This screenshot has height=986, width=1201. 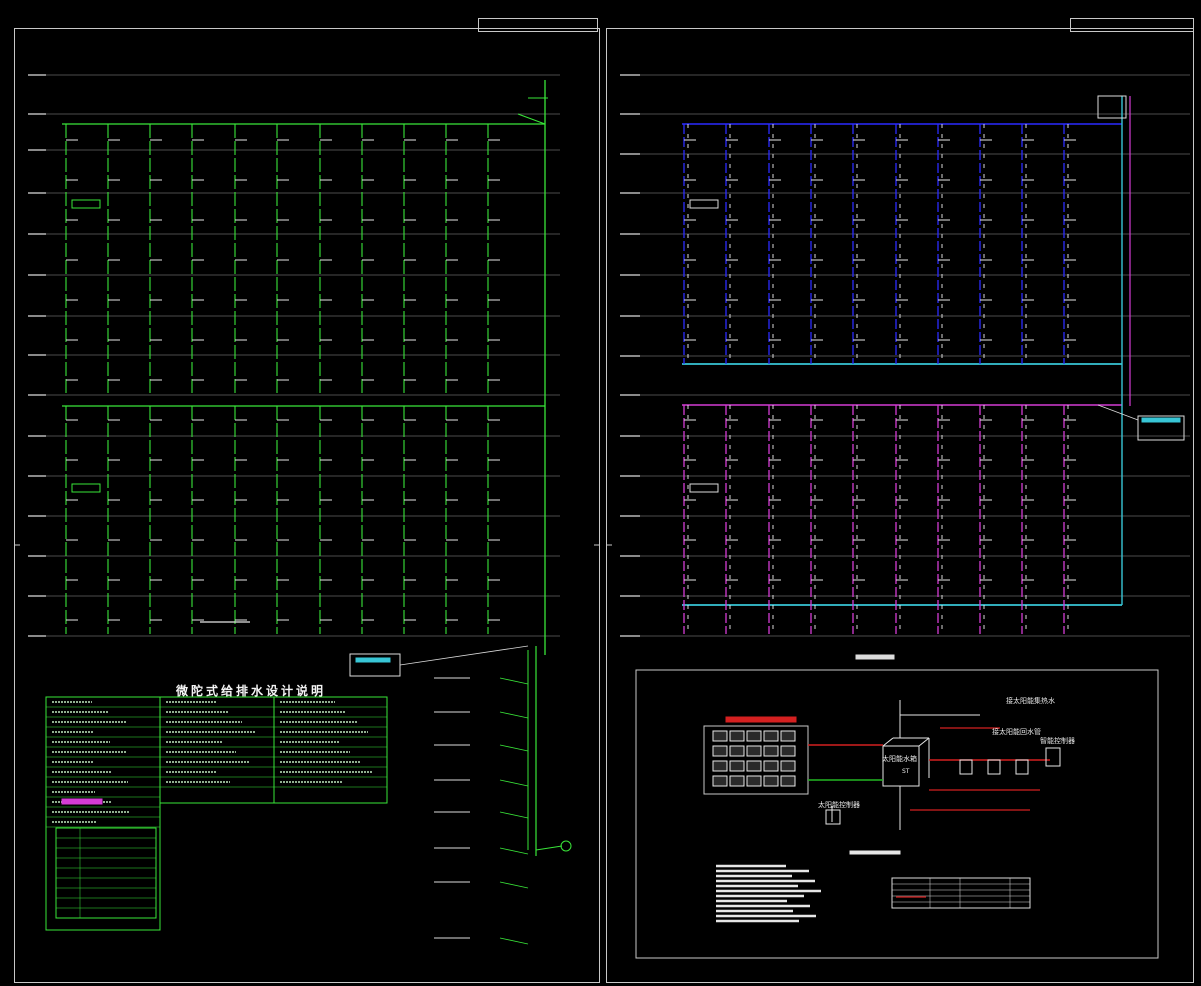 I want to click on tank-sub-label: ST, so click(x=906, y=771).